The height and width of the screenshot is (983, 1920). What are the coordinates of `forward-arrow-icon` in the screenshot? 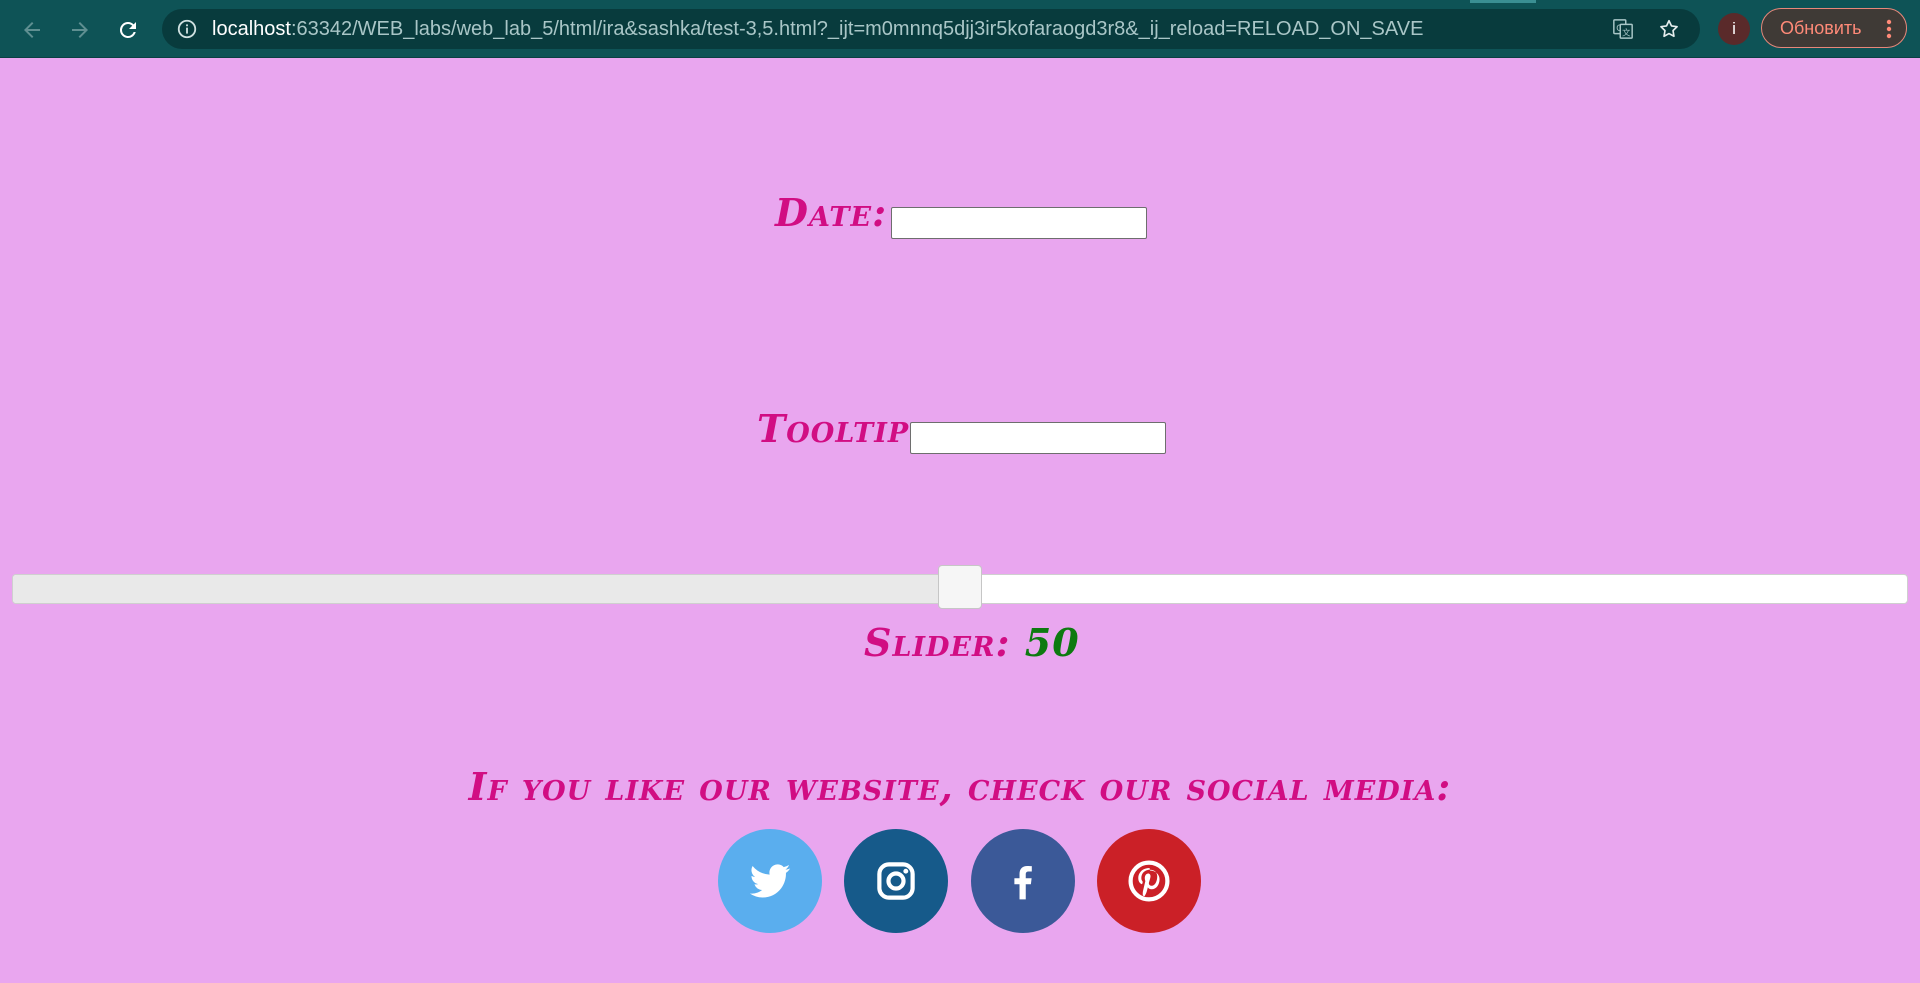 It's located at (80, 30).